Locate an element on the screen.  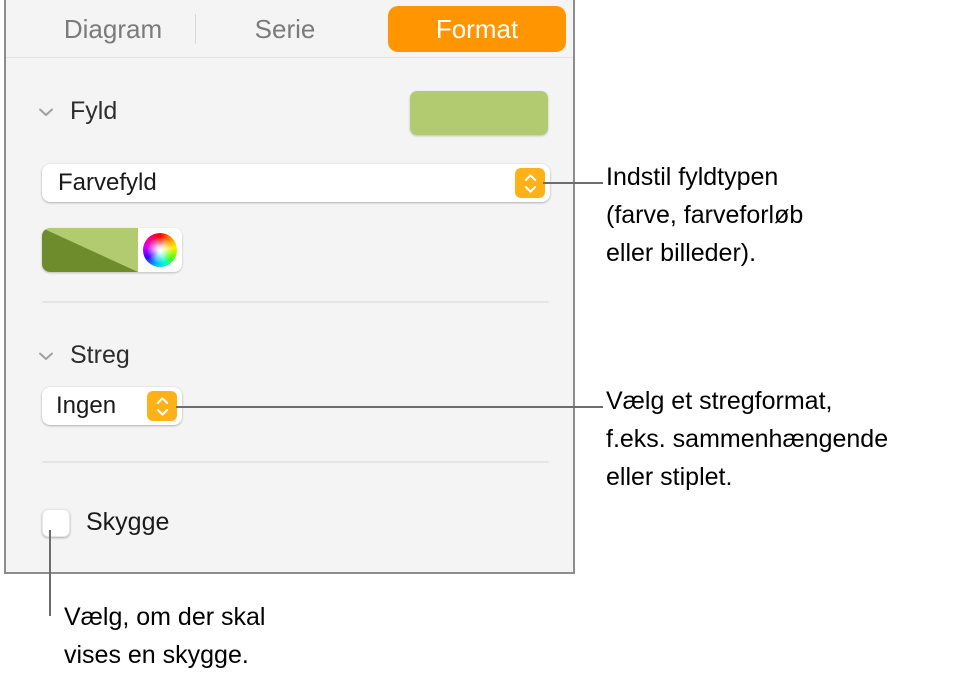
tab-diagram: Diagram is located at coordinates (113, 29).